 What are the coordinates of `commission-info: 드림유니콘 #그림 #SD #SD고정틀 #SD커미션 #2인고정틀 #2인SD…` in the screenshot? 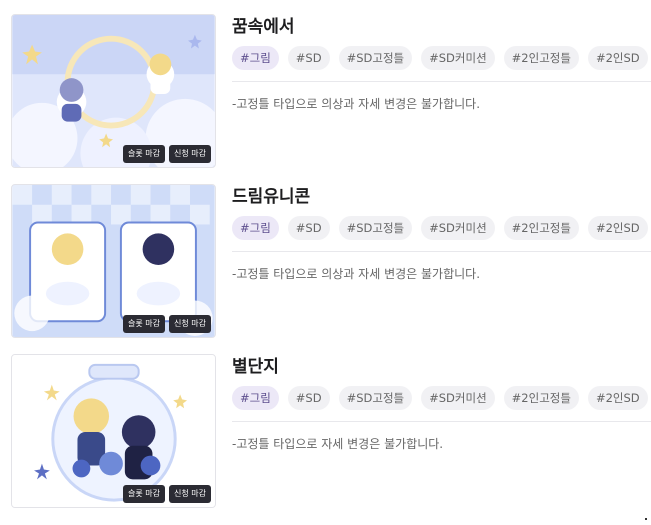 It's located at (441, 233).